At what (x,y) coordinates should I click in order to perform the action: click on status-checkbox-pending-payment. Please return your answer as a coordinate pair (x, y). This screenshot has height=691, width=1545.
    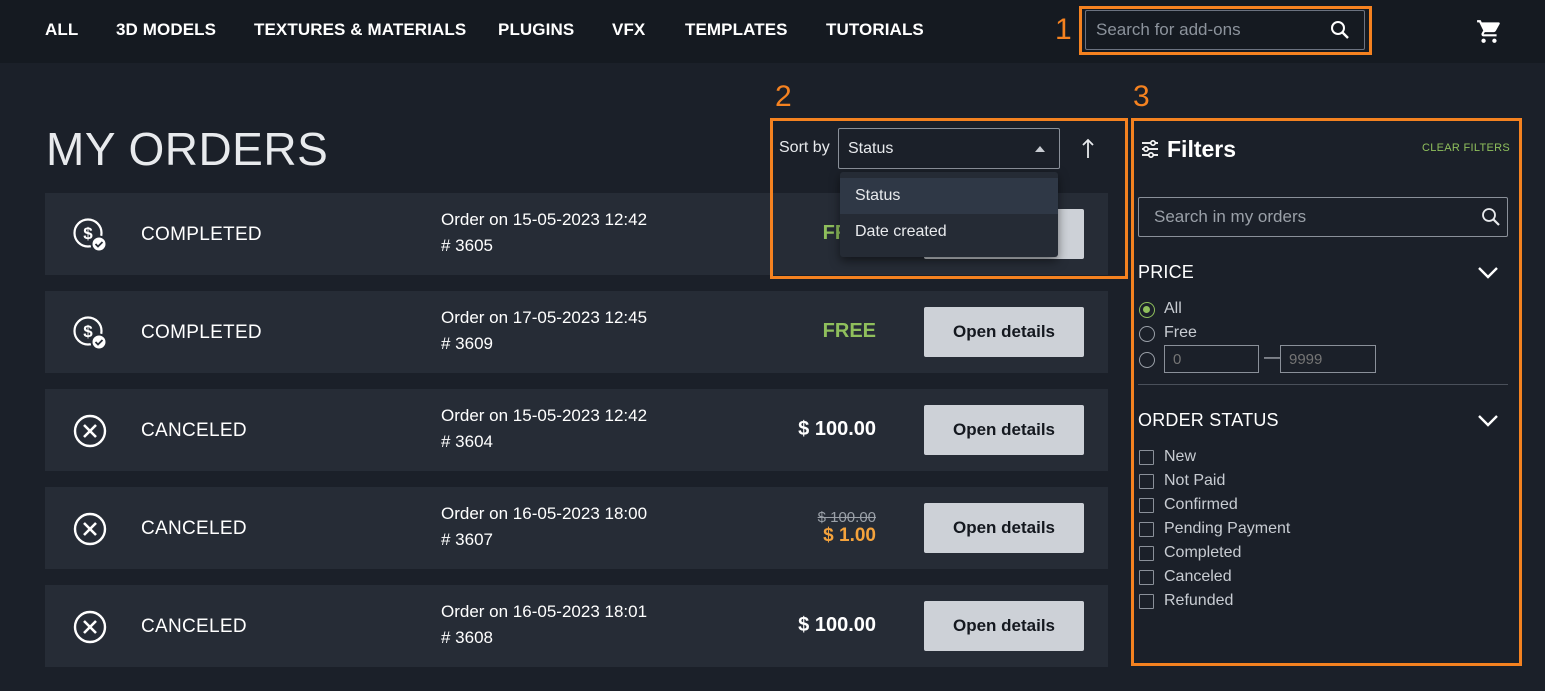
    Looking at the image, I should click on (1146, 529).